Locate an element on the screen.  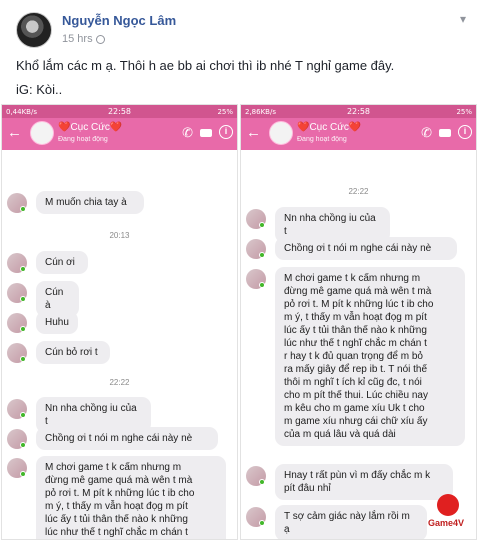
message-timestamp: 20:13 is located at coordinates (119, 235).